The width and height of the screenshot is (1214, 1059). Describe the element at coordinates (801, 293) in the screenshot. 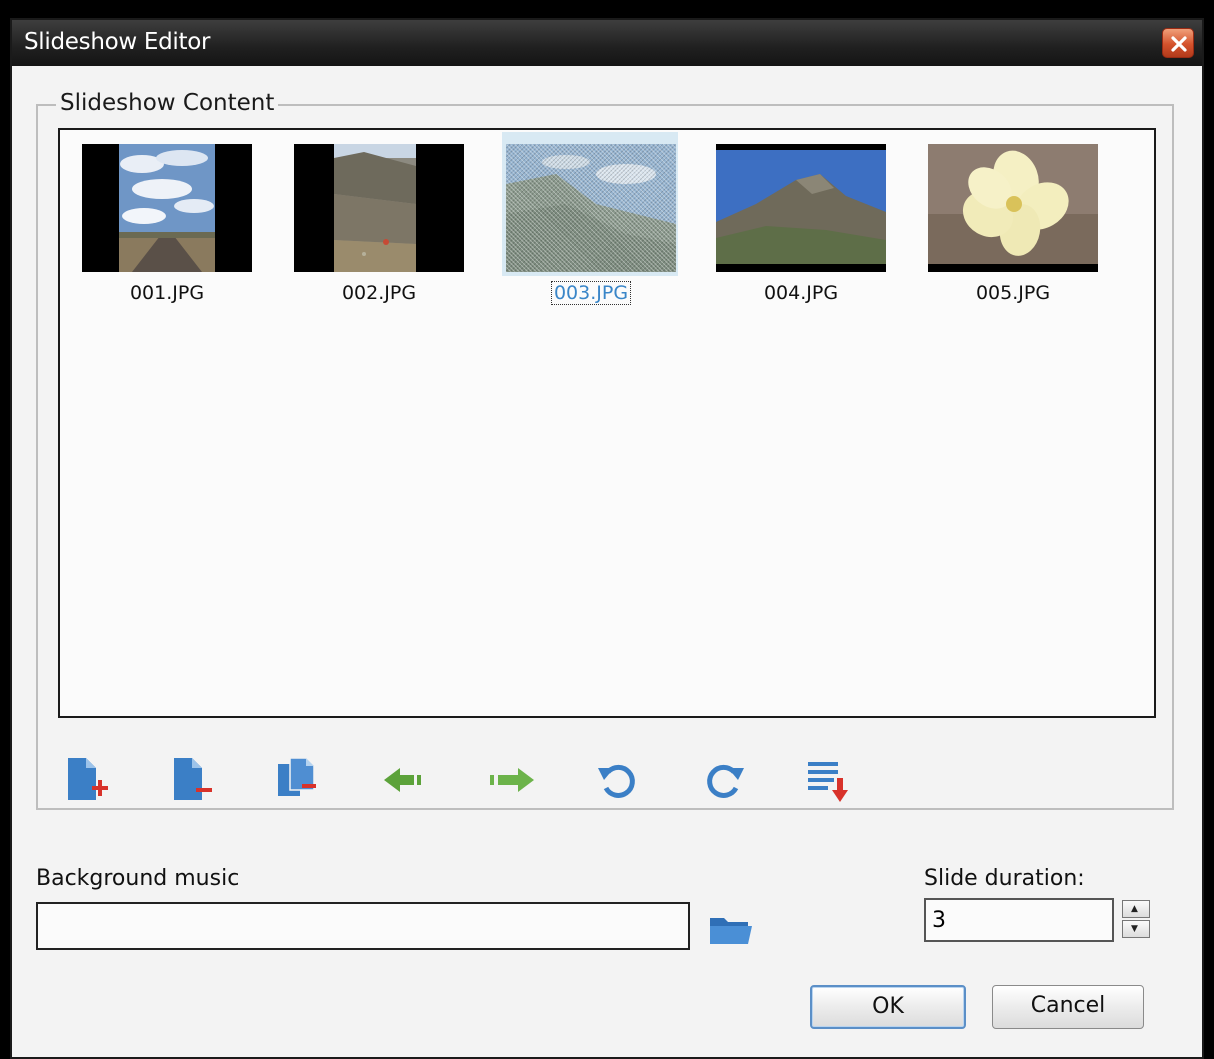

I see `slide-name-004: 004.JPG` at that location.